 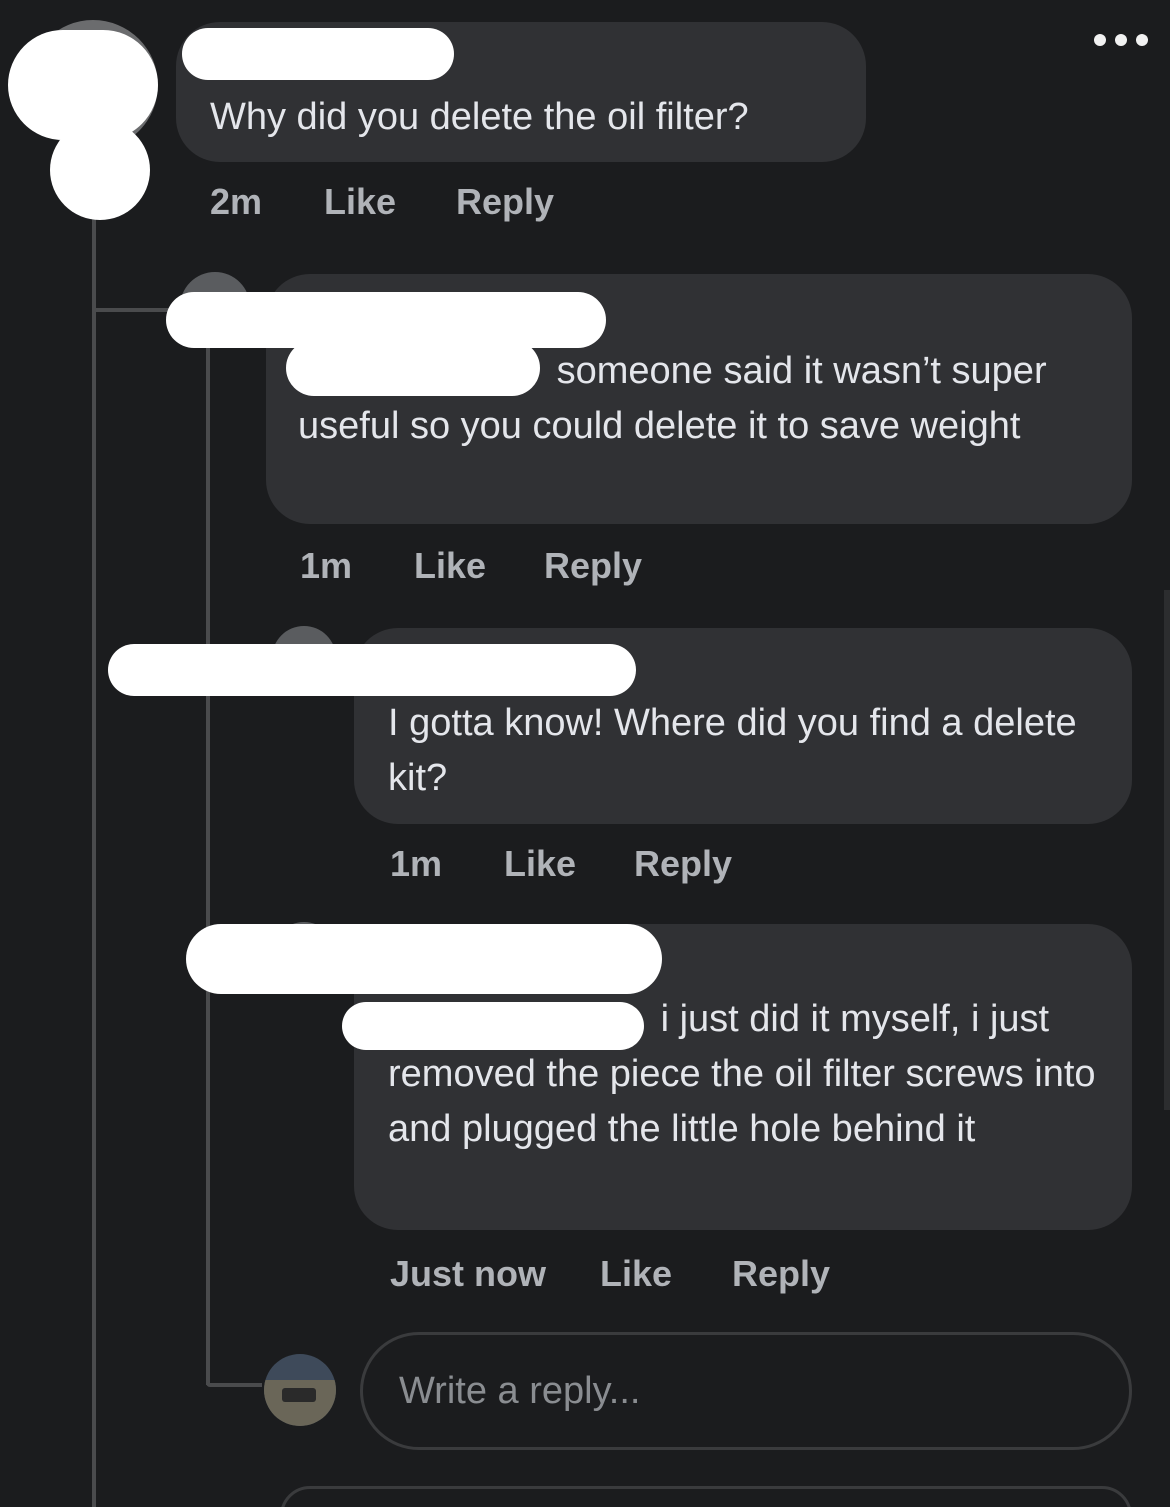 I want to click on thread-line-branch, so click(x=136, y=310).